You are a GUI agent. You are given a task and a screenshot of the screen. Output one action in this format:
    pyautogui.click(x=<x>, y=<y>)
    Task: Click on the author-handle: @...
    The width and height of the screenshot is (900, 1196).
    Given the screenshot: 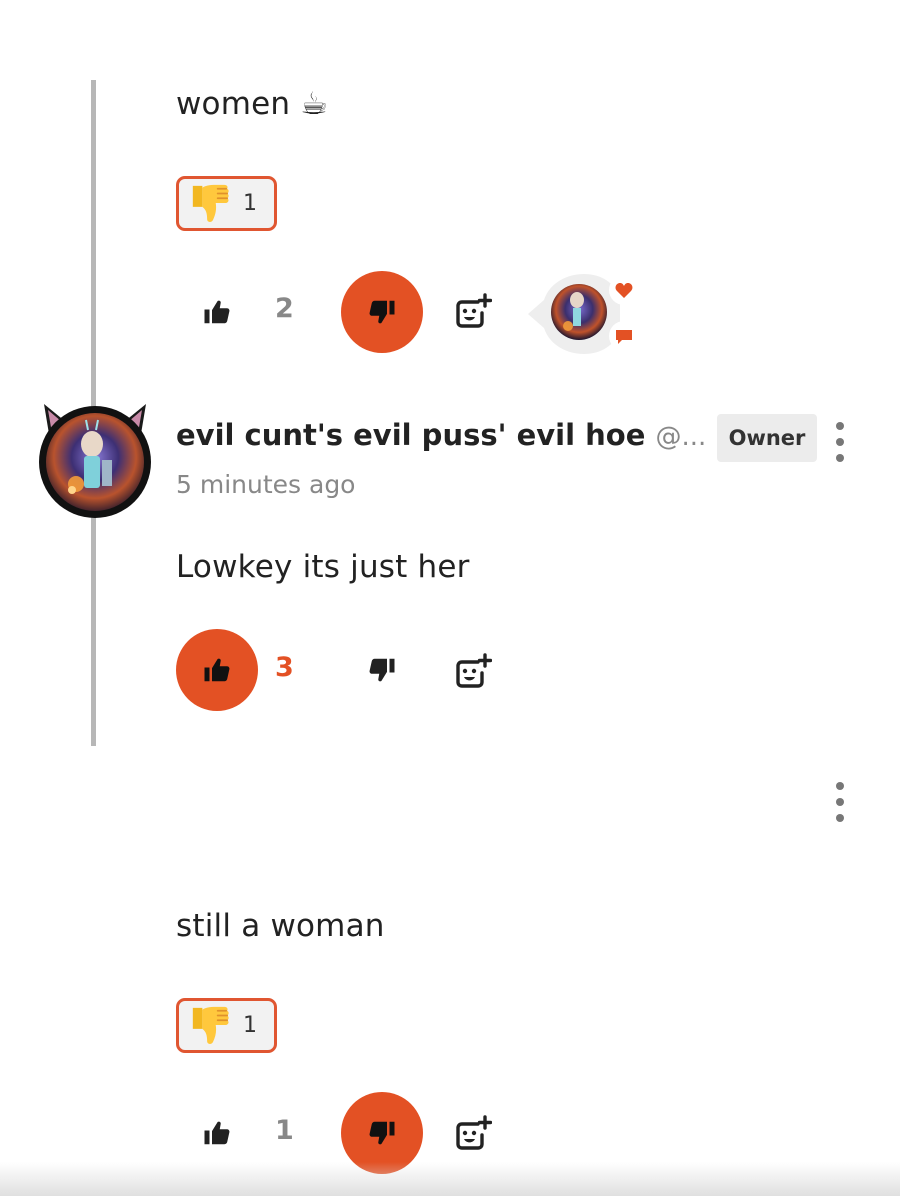 What is the action you would take?
    pyautogui.click(x=681, y=437)
    